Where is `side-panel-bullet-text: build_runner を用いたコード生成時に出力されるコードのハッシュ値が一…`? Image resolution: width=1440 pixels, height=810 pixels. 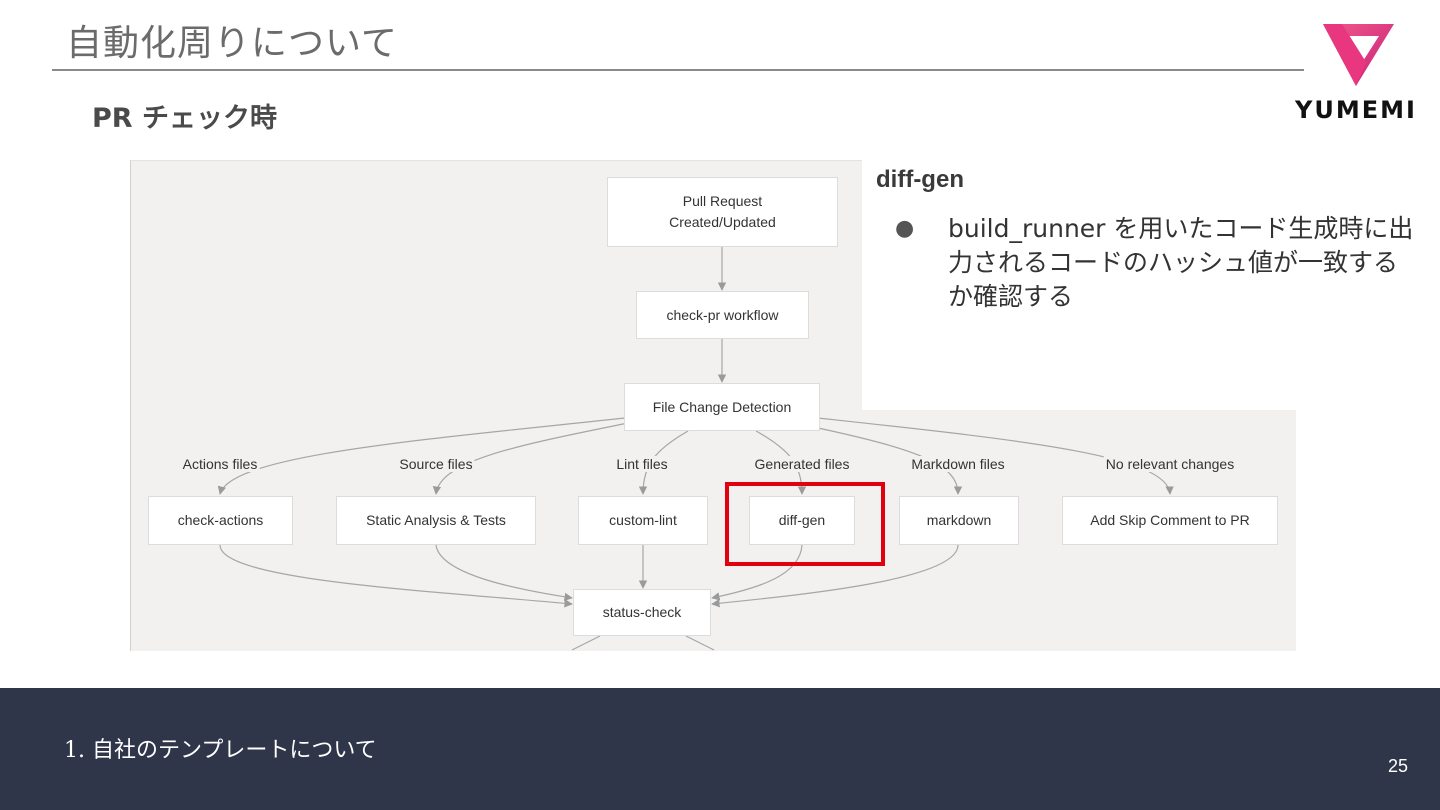
side-panel-bullet-text: build_runner を用いたコード生成時に出力されるコードのハッシュ値が一… is located at coordinates (1181, 262).